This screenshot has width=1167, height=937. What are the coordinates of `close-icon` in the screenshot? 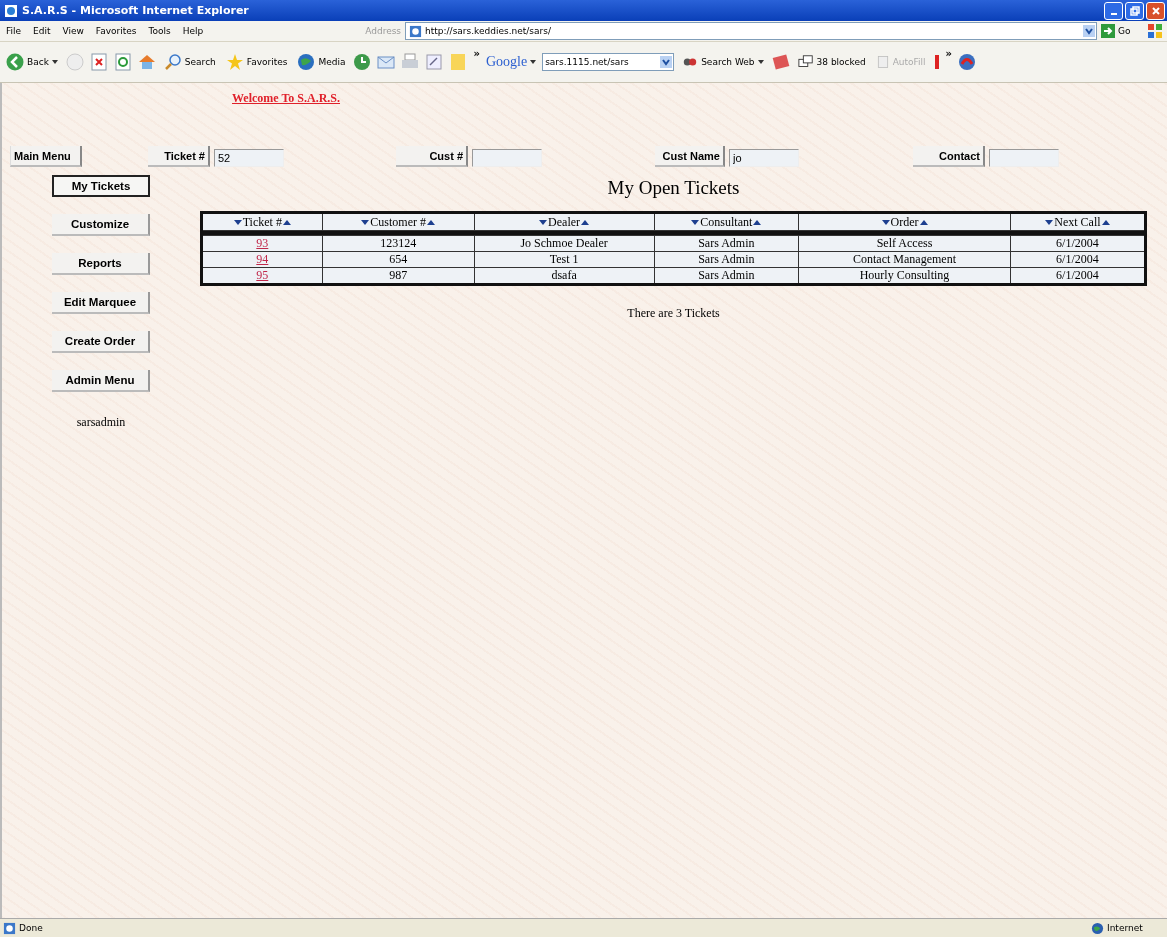 It's located at (1155, 10).